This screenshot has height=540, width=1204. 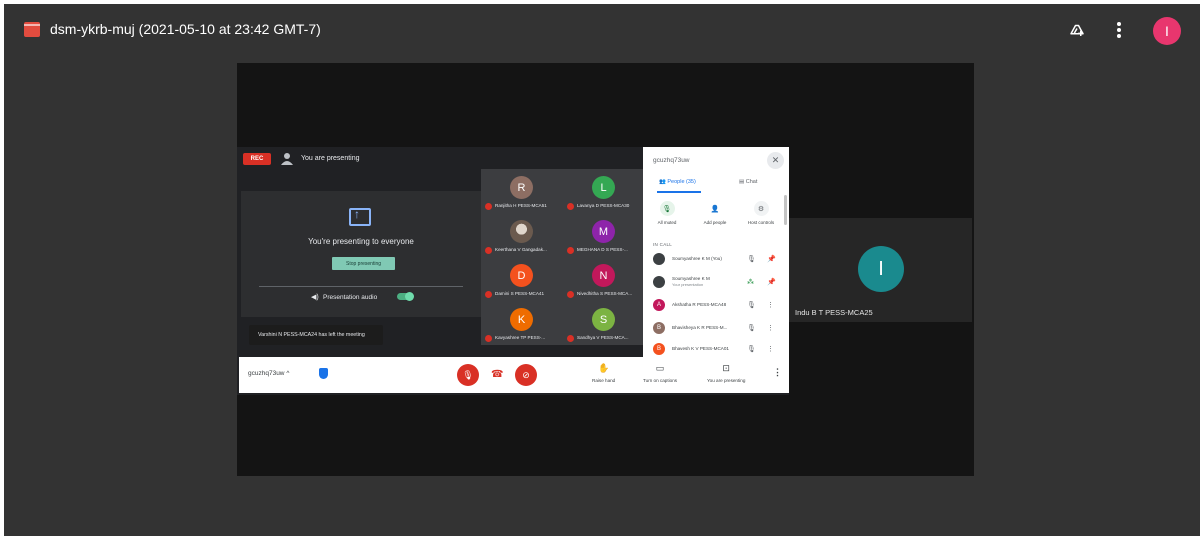 I want to click on audio-level-icon: ⁂, so click(x=750, y=282).